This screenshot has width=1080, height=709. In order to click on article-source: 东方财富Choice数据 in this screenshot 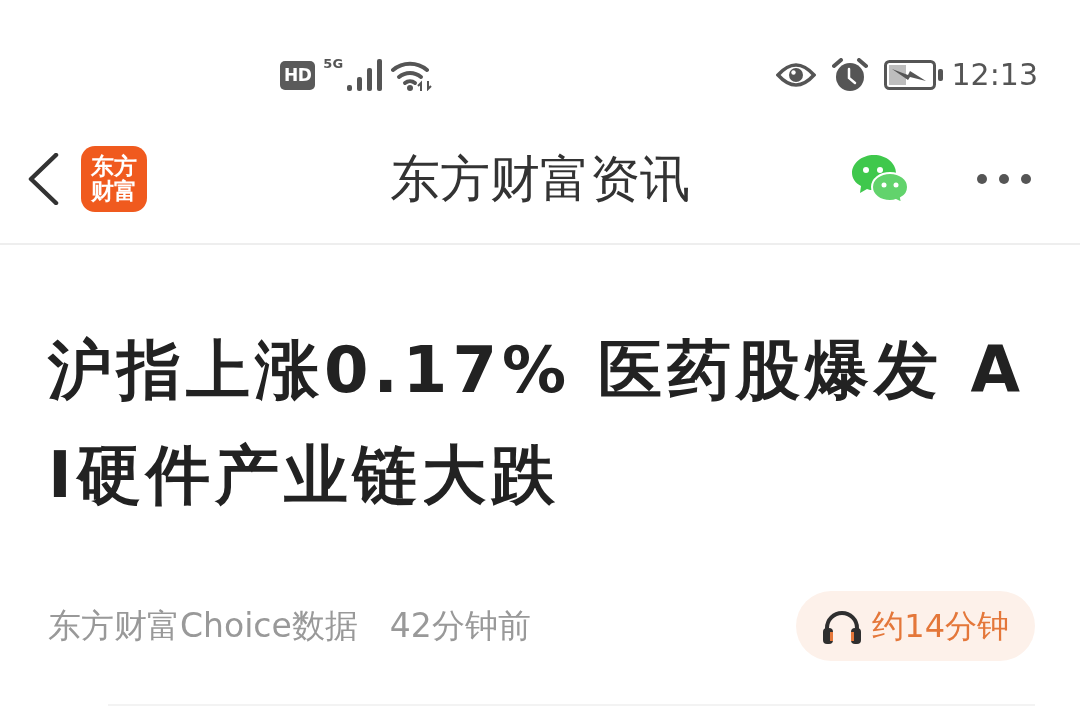, I will do `click(203, 626)`.